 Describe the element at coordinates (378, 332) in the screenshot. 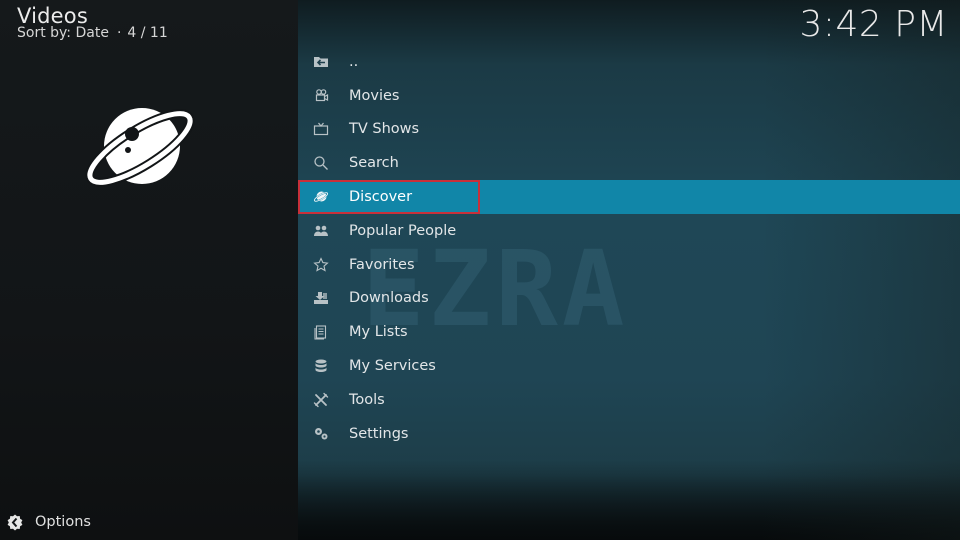

I see `menu-item-label: My Lists` at that location.